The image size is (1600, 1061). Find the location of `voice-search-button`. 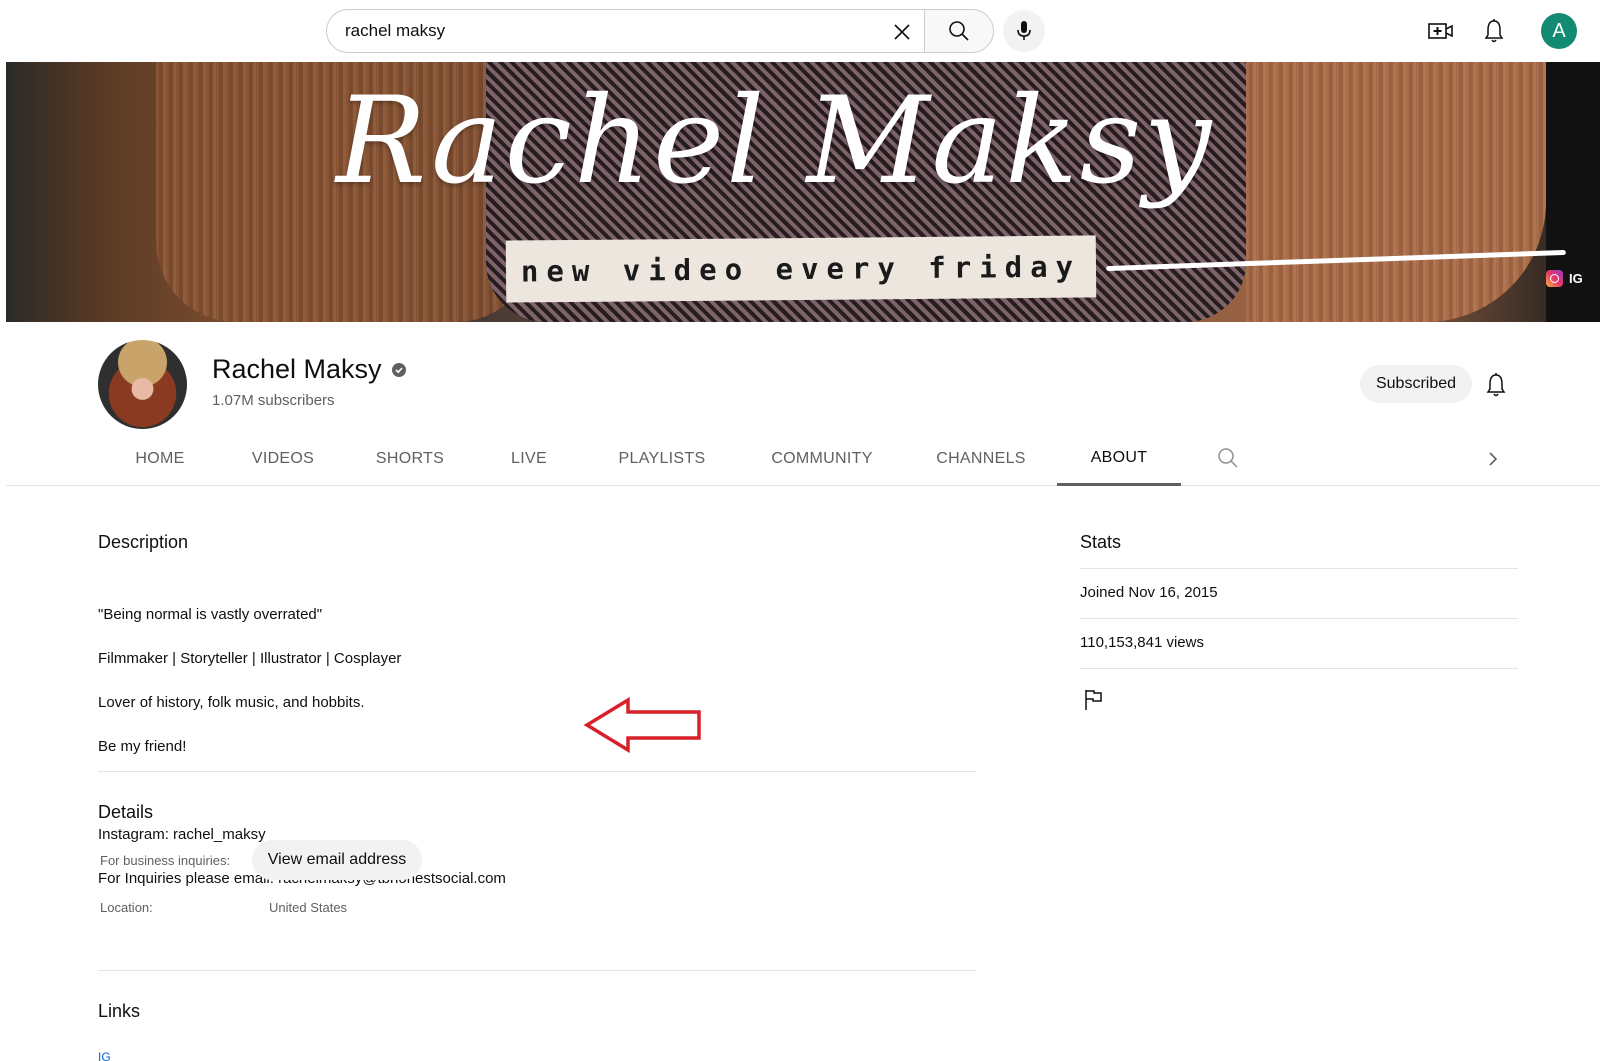

voice-search-button is located at coordinates (1024, 31).